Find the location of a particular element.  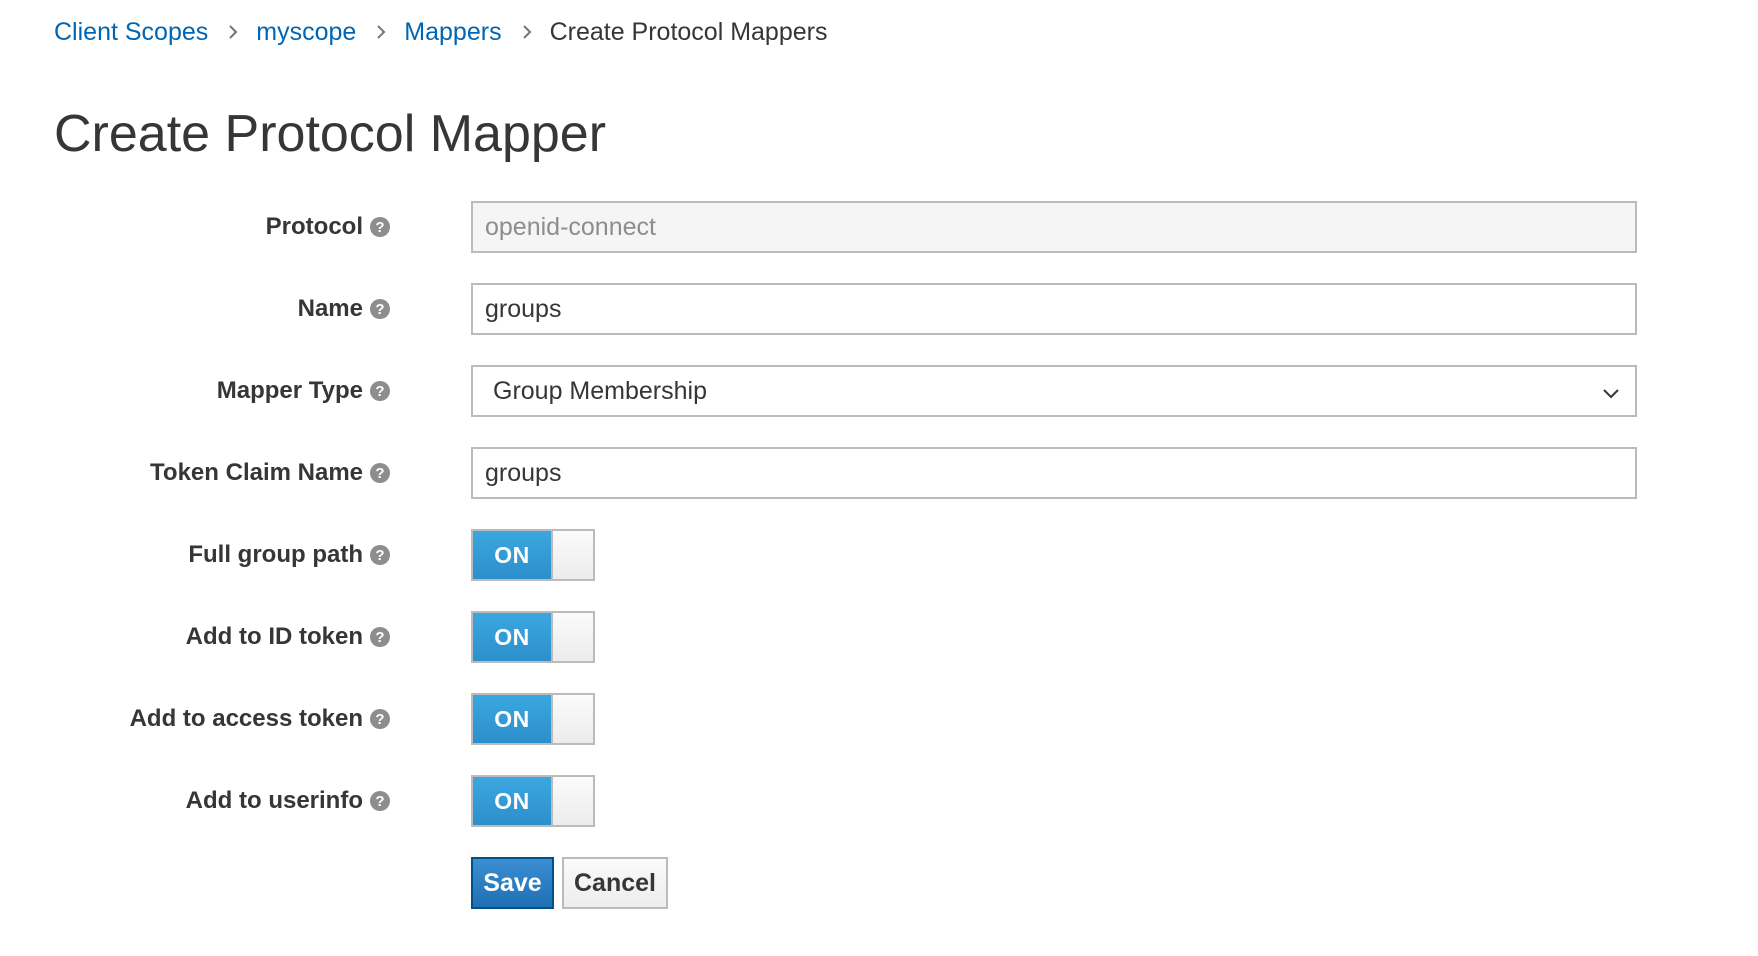

breadcrumb-link-mappers: Mappers is located at coordinates (452, 32).